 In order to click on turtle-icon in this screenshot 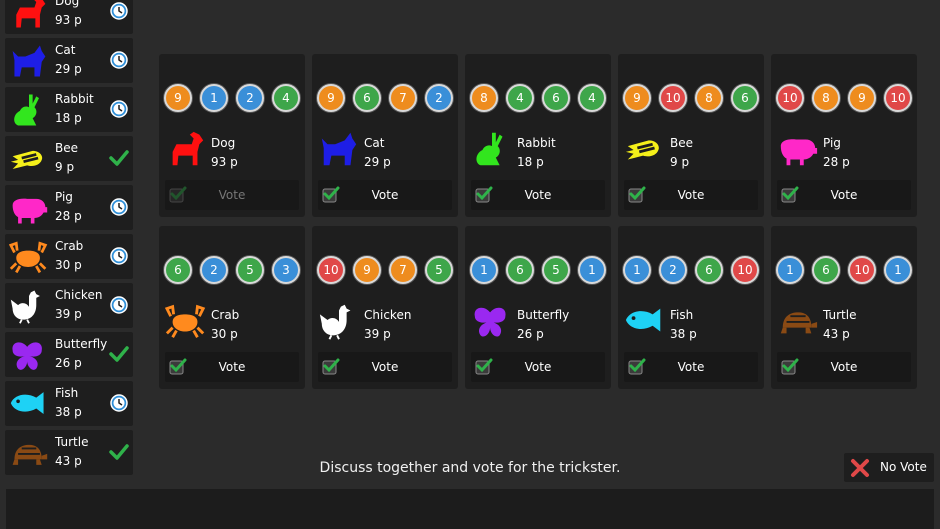, I will do `click(799, 323)`.